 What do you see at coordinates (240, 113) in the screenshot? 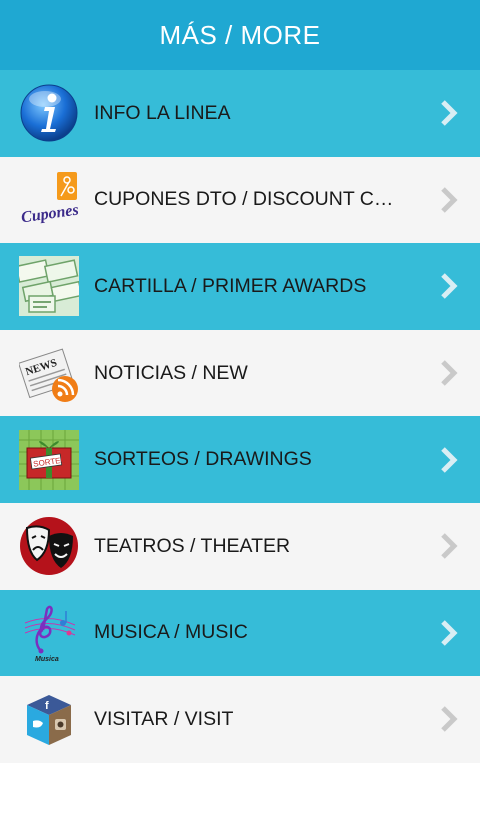
I see `menu-item-info: INFO LA LINEA` at bounding box center [240, 113].